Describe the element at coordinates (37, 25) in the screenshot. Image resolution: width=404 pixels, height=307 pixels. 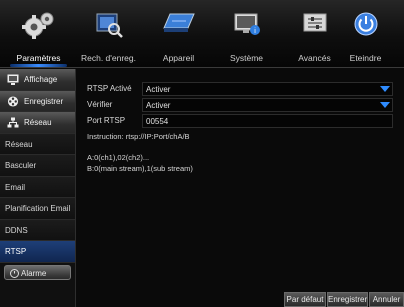
I see `gears-icon` at that location.